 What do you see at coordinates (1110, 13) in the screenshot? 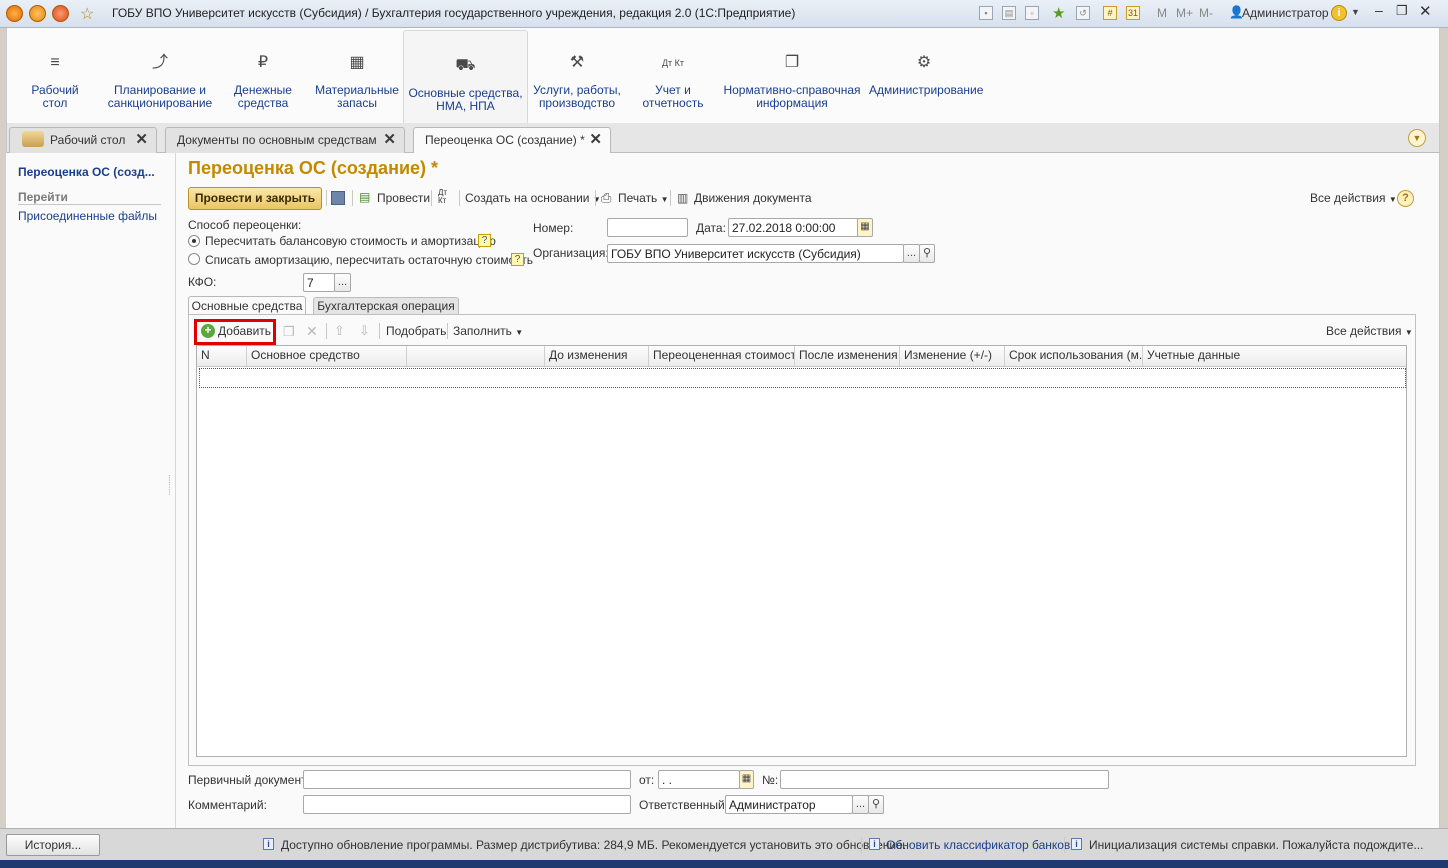
I see `calculator-icon: #` at bounding box center [1110, 13].